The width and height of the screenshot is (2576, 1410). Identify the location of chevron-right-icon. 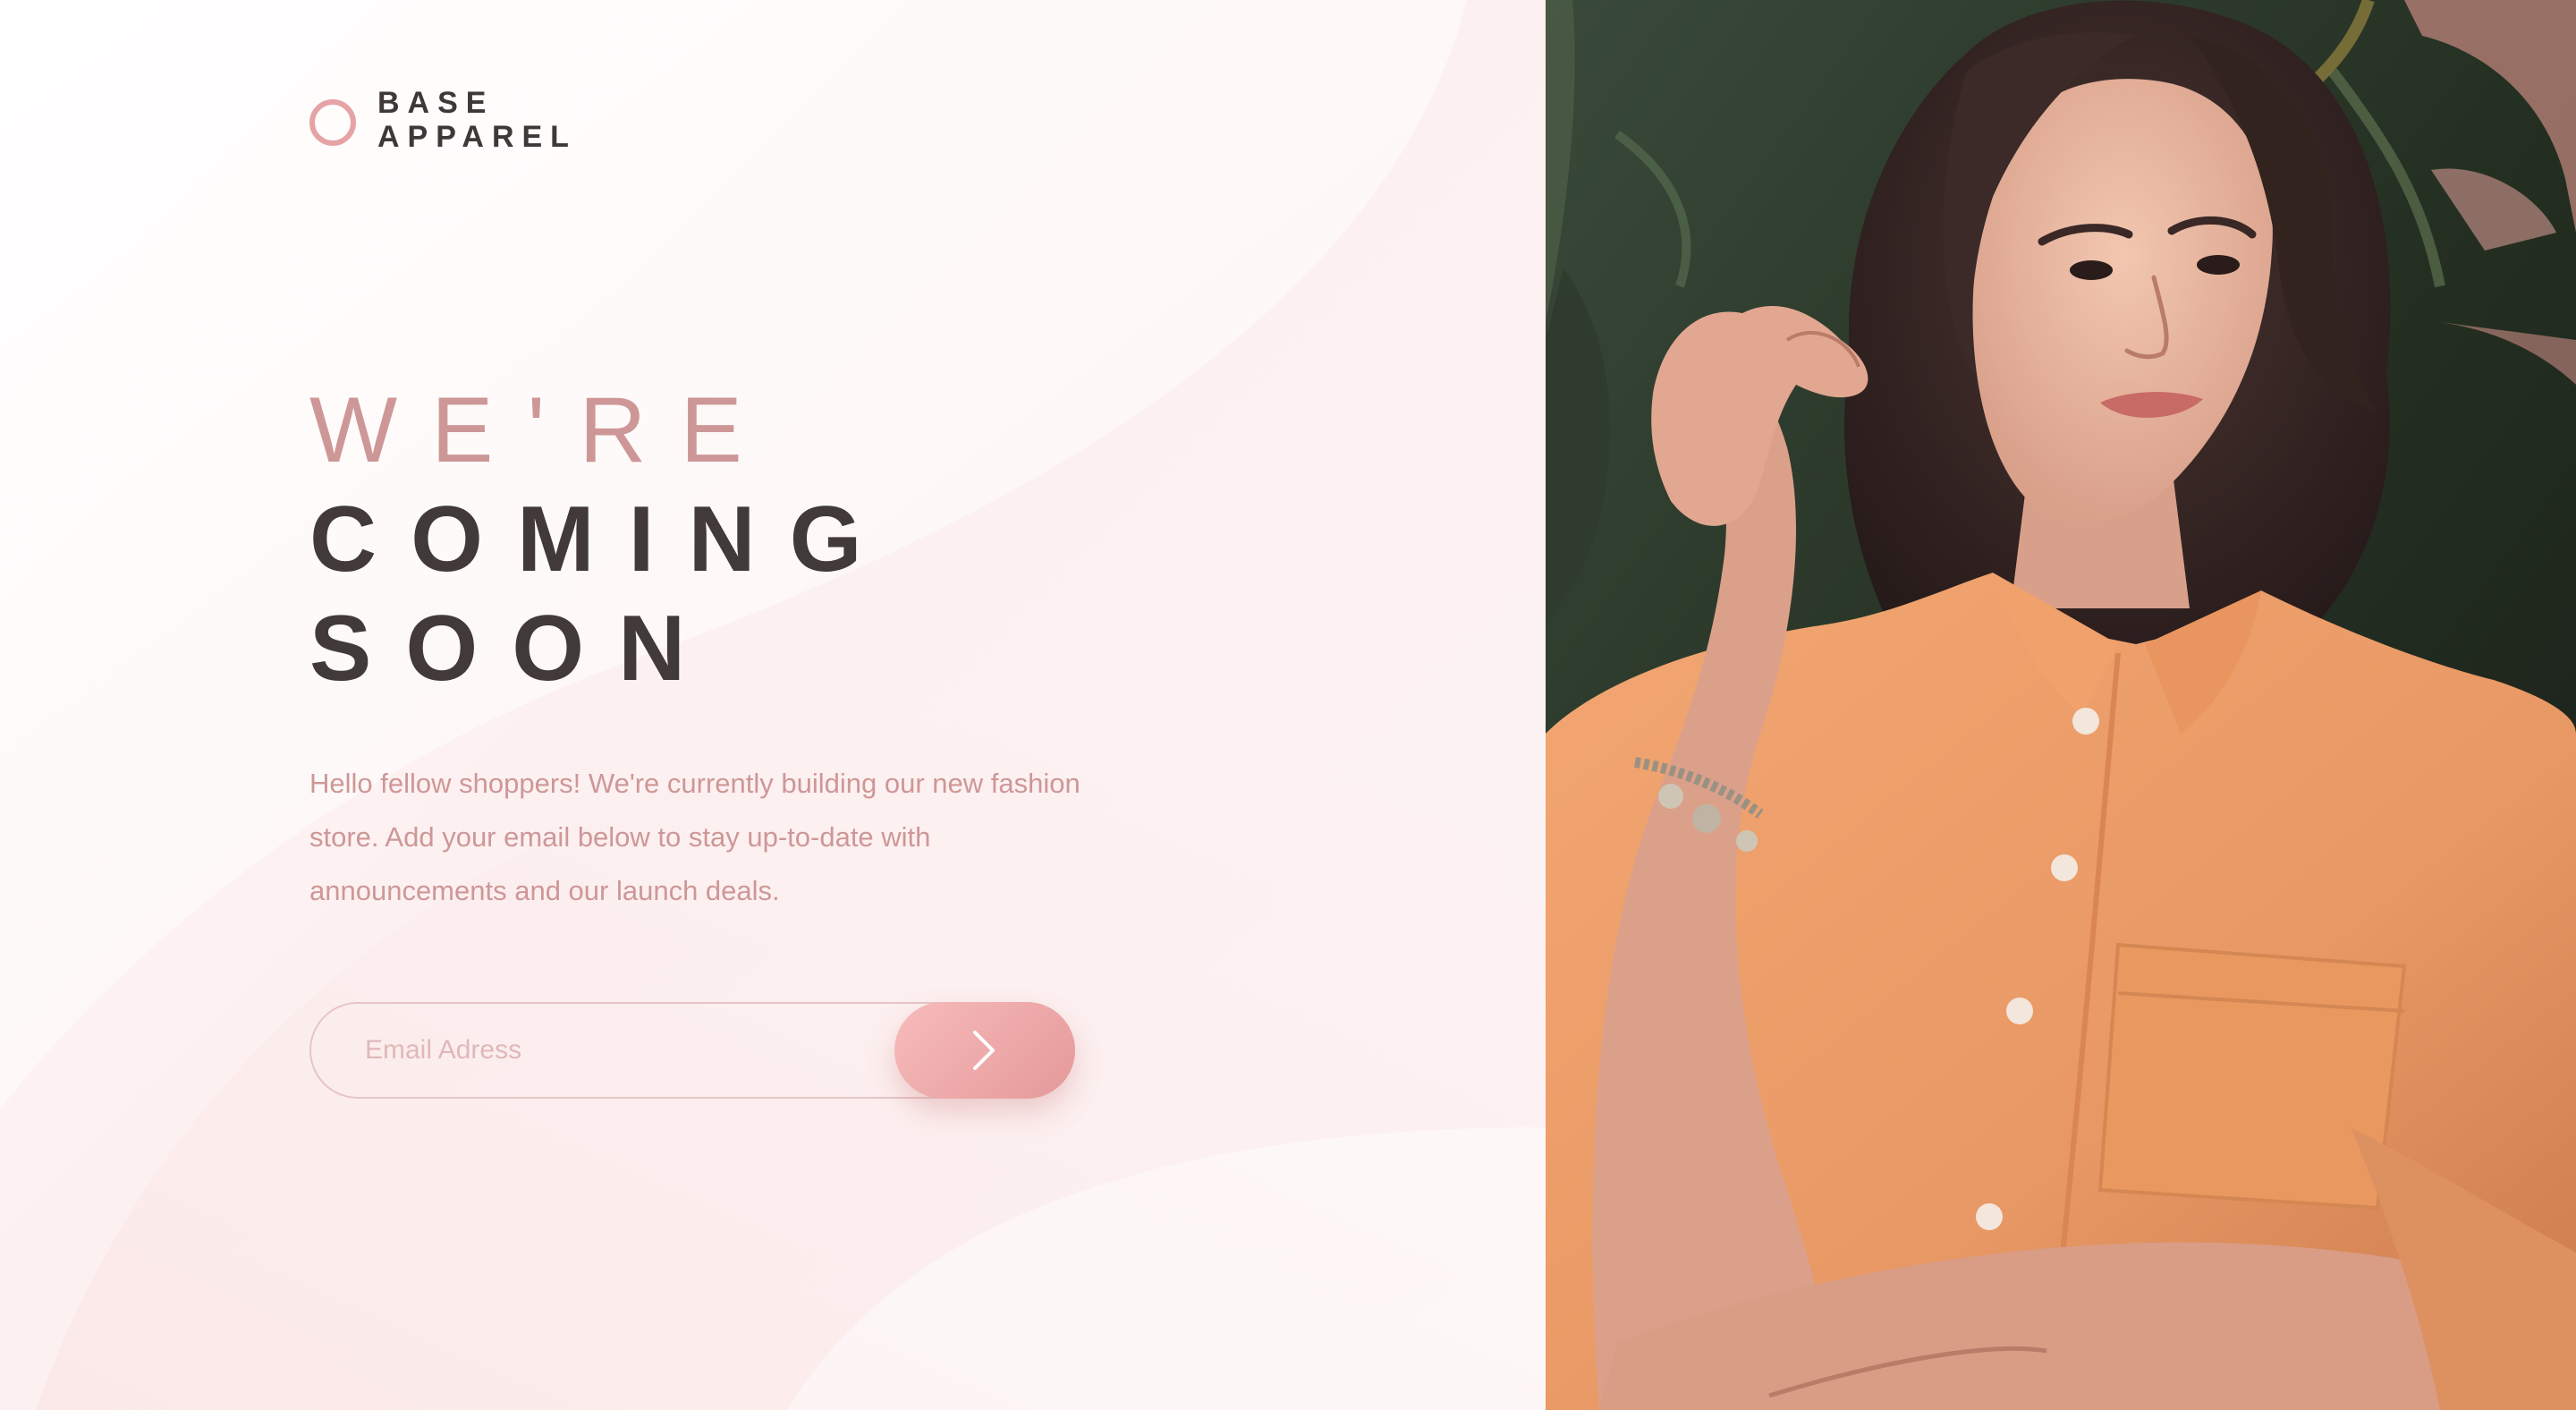
(984, 1051).